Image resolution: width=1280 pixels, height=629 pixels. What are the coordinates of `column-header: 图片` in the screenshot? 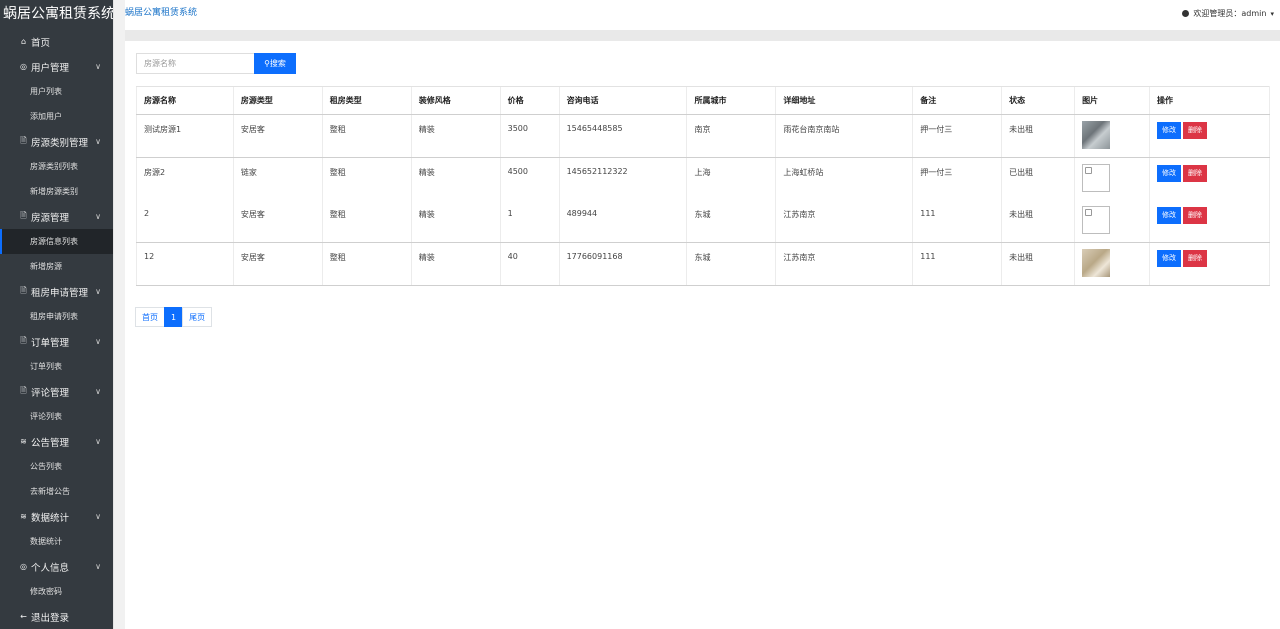 It's located at (1112, 100).